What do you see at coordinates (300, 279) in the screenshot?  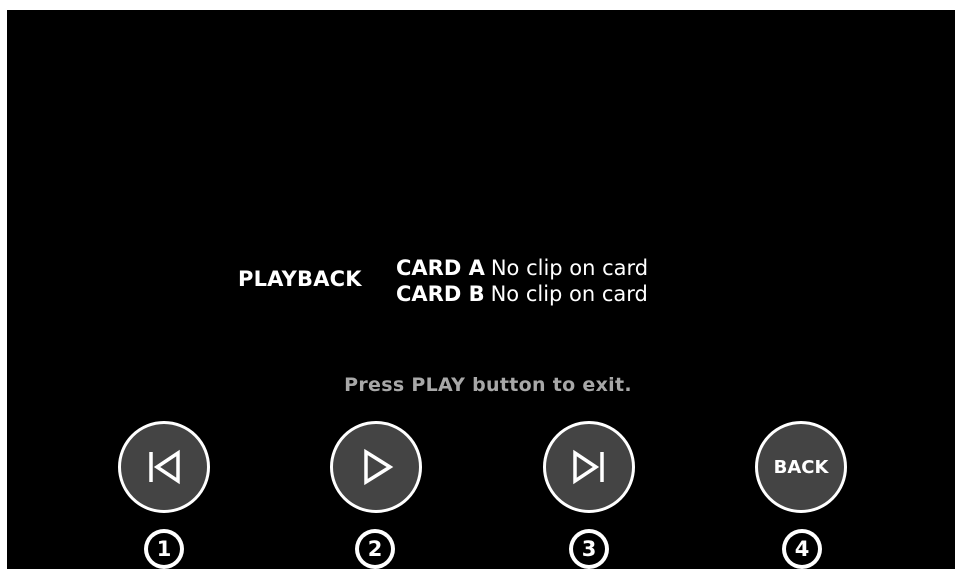 I see `playback-title: PLAYBACK` at bounding box center [300, 279].